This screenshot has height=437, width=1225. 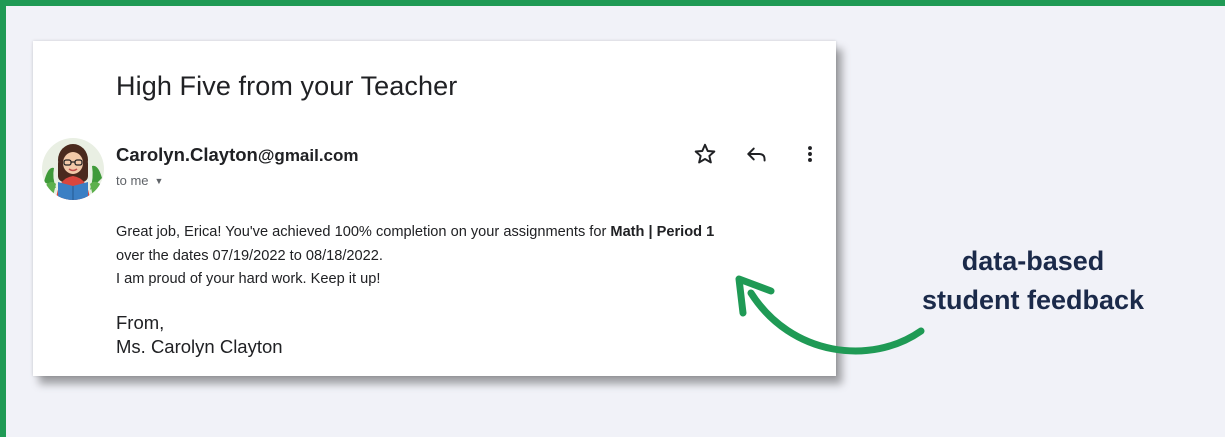 What do you see at coordinates (662, 232) in the screenshot?
I see `course-name: Math | Period 1` at bounding box center [662, 232].